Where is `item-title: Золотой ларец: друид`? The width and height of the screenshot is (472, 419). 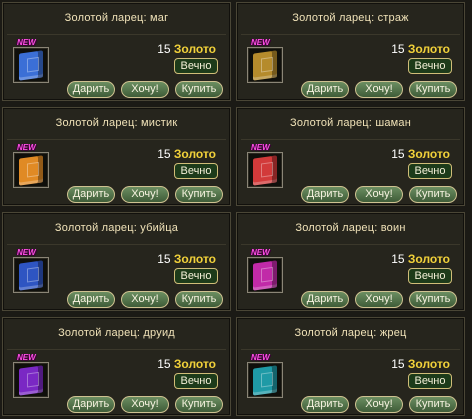 item-title: Золотой ларец: друид is located at coordinates (116, 334).